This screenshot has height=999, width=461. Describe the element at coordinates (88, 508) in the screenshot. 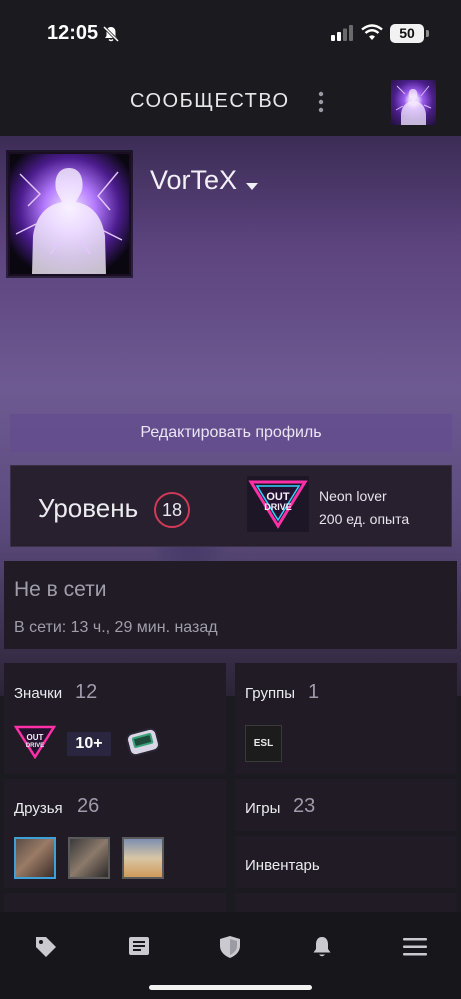

I see `level-label: Уровень` at that location.